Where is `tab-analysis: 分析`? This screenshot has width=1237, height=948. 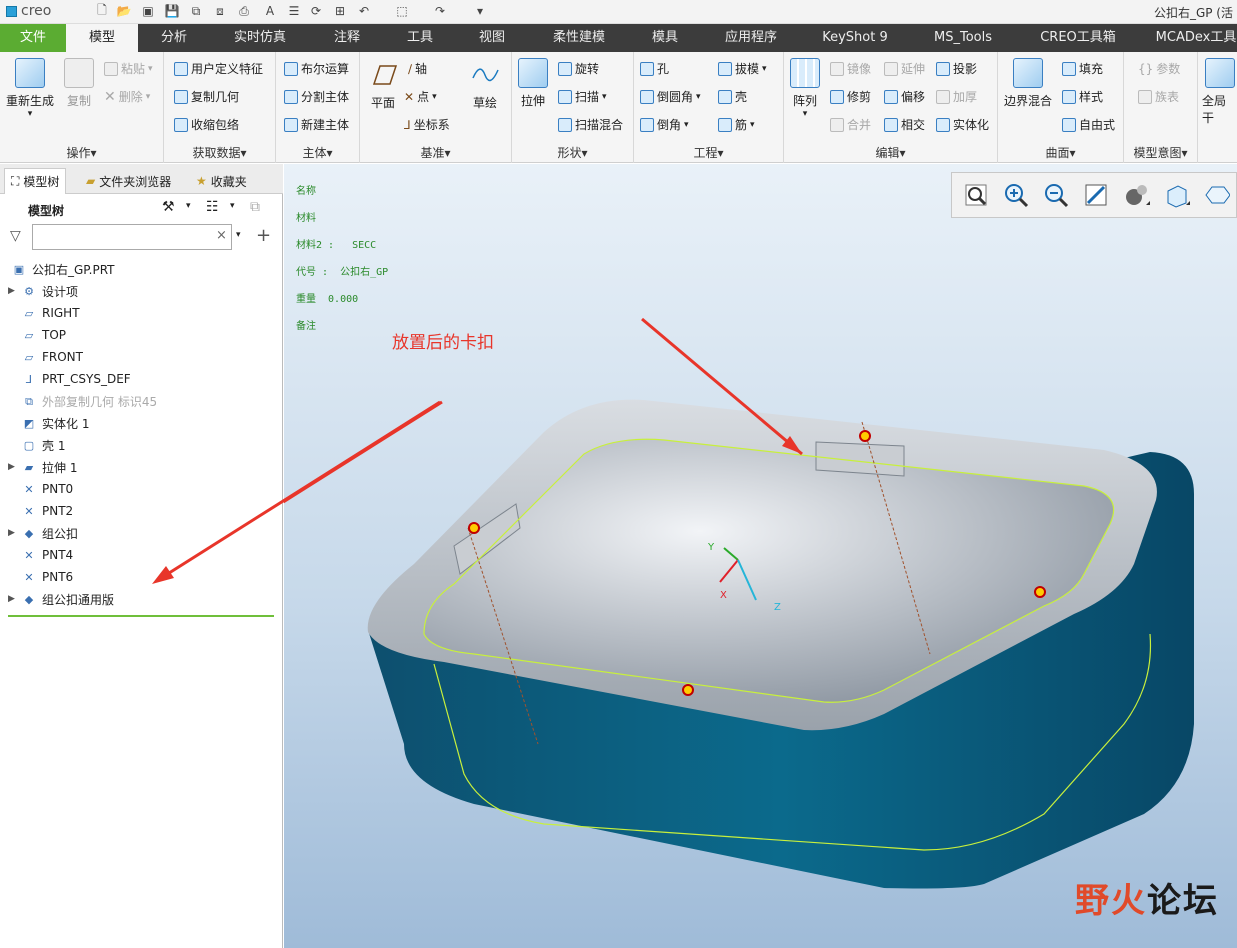
tab-analysis: 分析 is located at coordinates (174, 38).